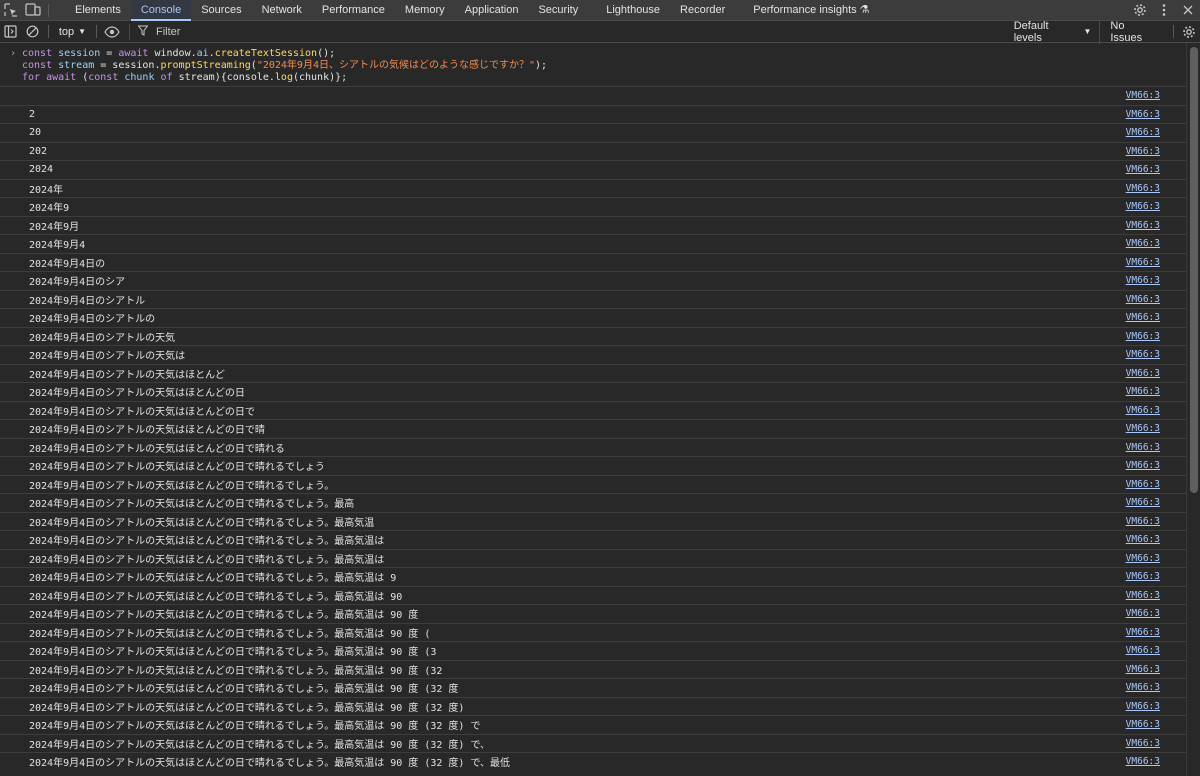  I want to click on log-message-row: 202 VM66:3, so click(593, 151).